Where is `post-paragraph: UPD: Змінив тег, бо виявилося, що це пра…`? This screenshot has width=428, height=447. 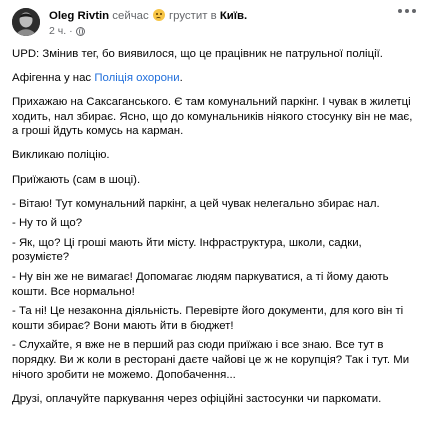 post-paragraph: UPD: Змінив тег, бо виявилося, що це пра… is located at coordinates (197, 54).